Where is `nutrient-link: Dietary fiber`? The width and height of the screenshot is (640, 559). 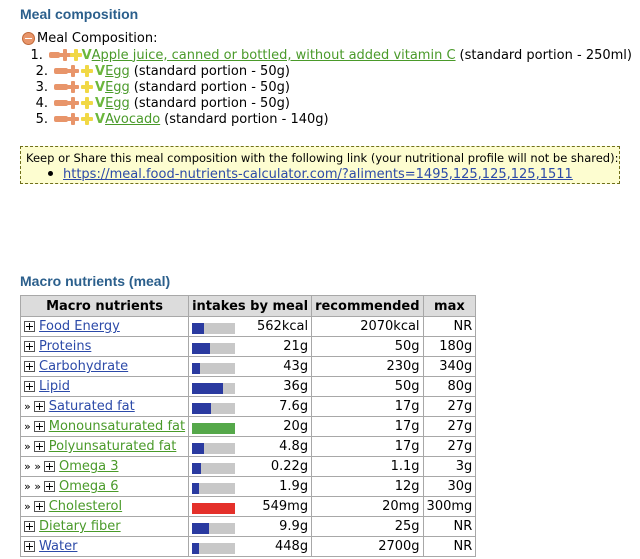
nutrient-link: Dietary fiber is located at coordinates (80, 526).